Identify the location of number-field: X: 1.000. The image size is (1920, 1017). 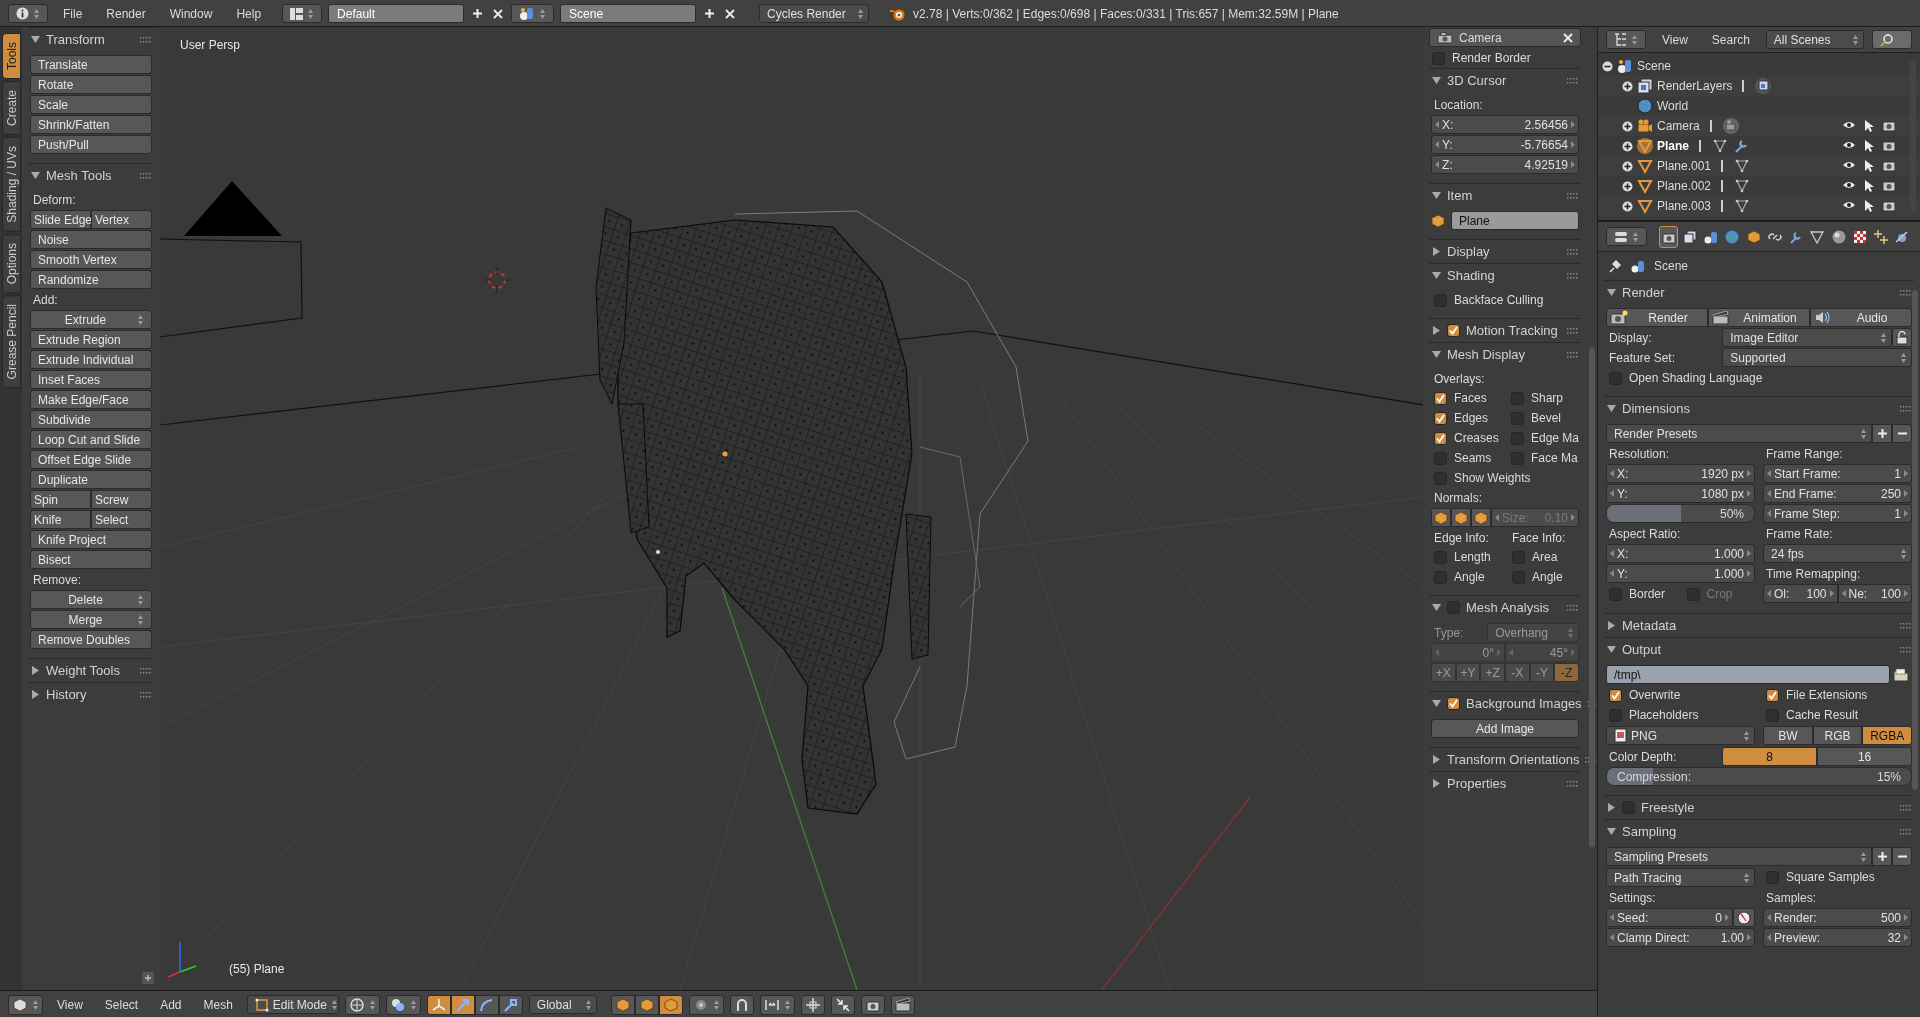
(1680, 553).